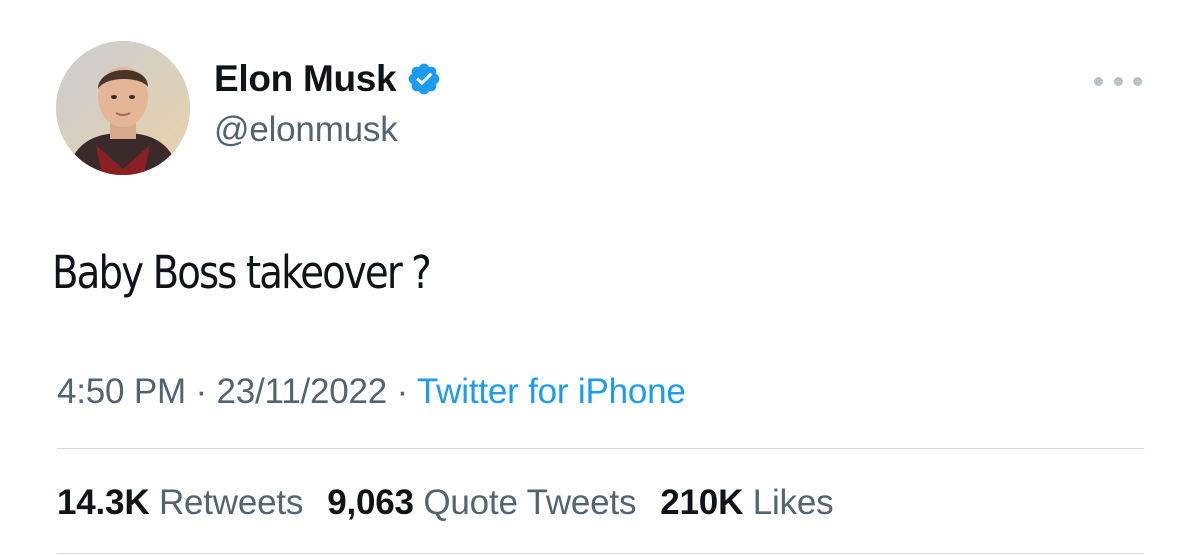  I want to click on likes-stat: 210K Likes, so click(746, 503).